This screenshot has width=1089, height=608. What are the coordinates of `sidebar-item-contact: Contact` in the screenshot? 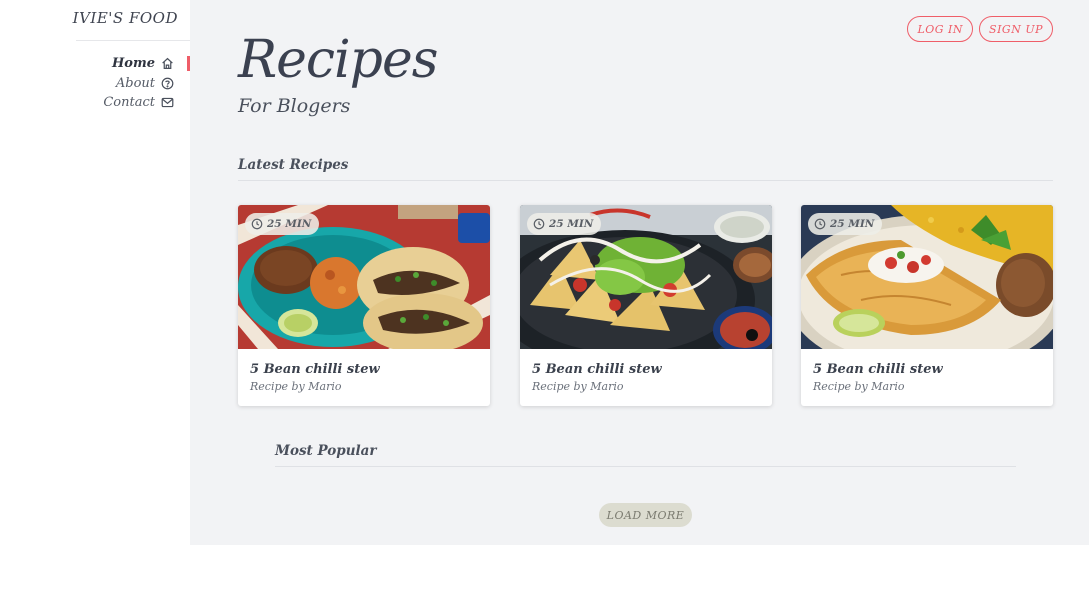 It's located at (95, 103).